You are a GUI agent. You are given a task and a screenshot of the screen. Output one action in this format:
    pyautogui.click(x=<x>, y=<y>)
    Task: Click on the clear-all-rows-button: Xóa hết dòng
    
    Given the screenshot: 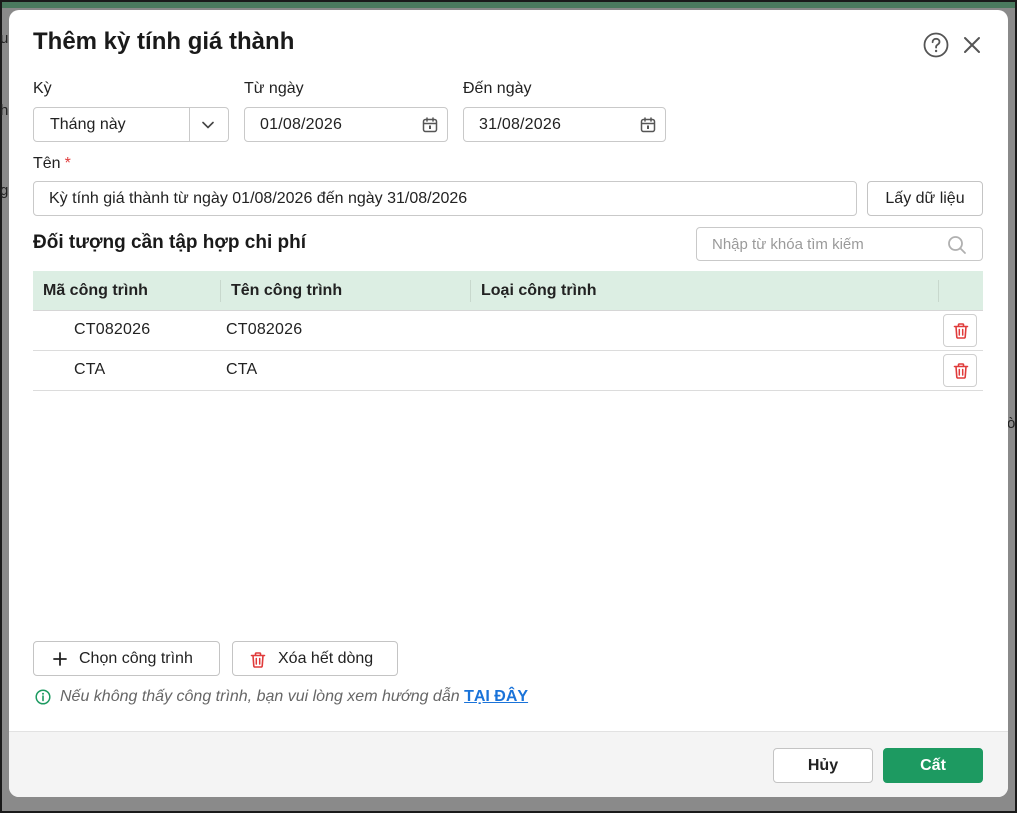 What is the action you would take?
    pyautogui.click(x=315, y=658)
    